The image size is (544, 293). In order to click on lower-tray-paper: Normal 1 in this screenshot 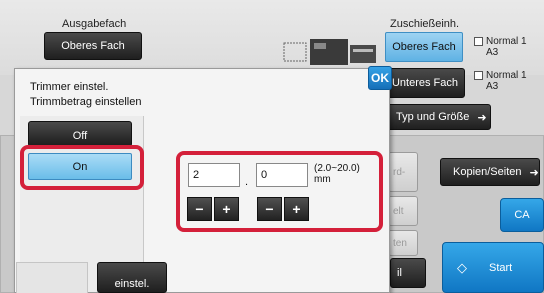, I will do `click(506, 75)`.